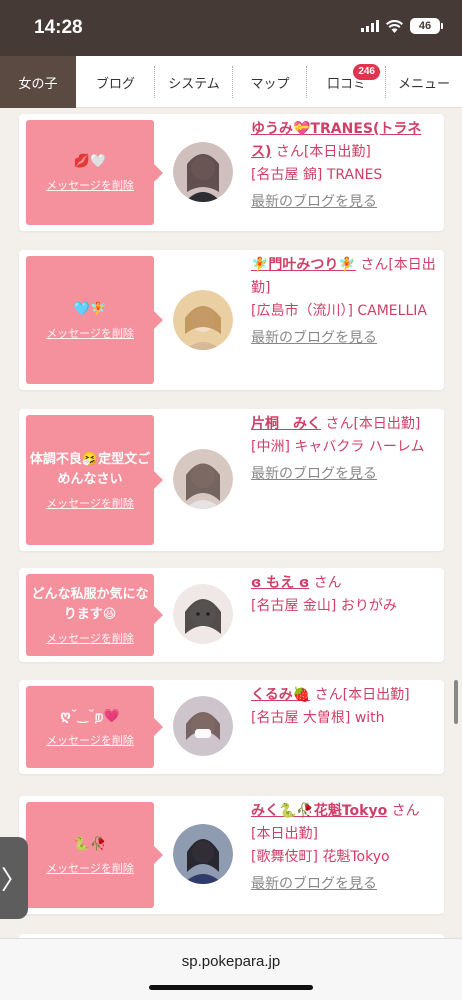  Describe the element at coordinates (424, 82) in the screenshot. I see `tab-menu: メニュー` at that location.